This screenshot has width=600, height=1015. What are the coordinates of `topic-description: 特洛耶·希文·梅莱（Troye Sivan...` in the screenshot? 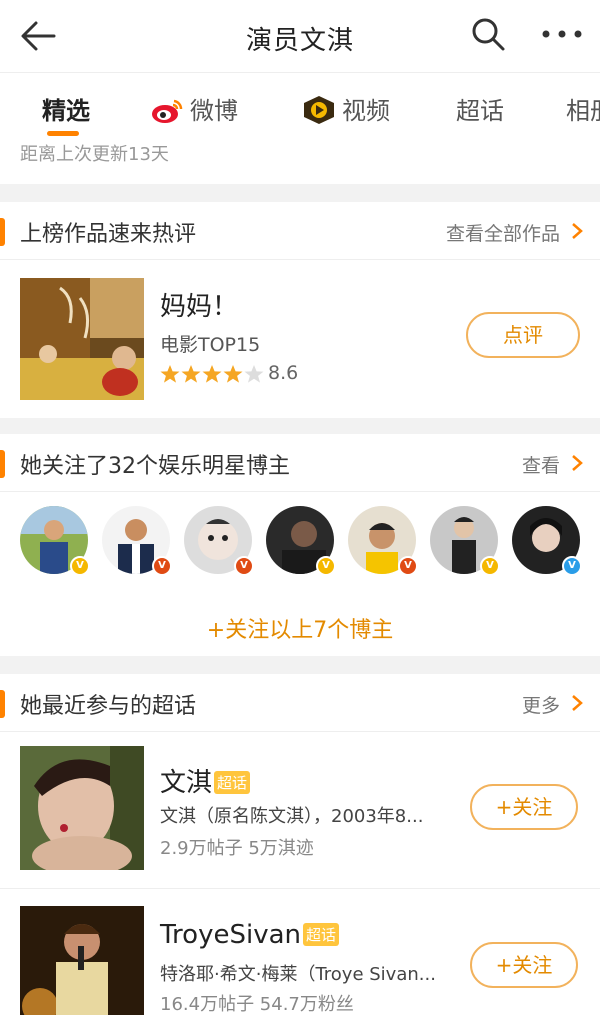 It's located at (298, 974).